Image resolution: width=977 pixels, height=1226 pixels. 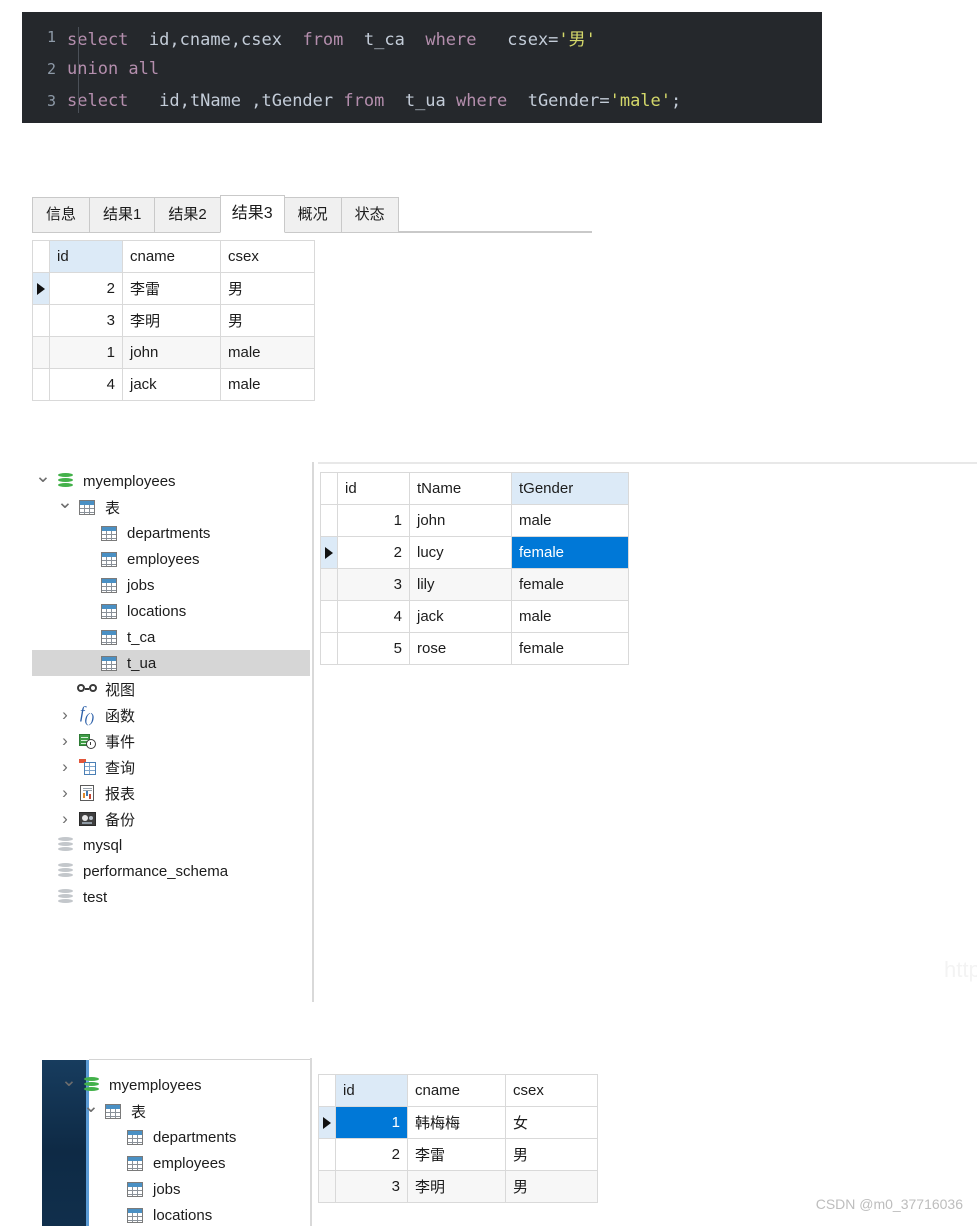 What do you see at coordinates (313, 732) in the screenshot?
I see `vertical-splitter` at bounding box center [313, 732].